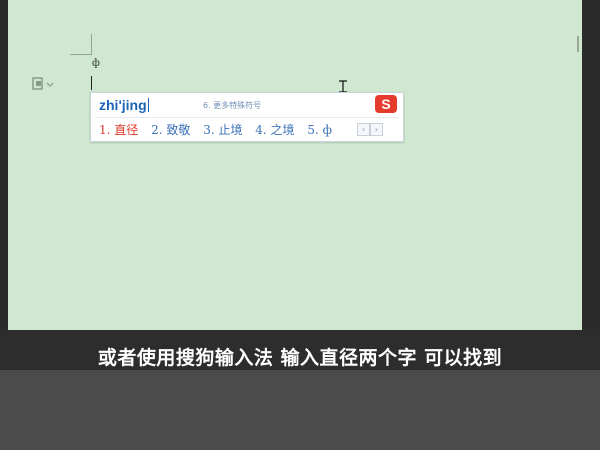  What do you see at coordinates (170, 130) in the screenshot?
I see `ime-candidate-2: 2. 致敬` at bounding box center [170, 130].